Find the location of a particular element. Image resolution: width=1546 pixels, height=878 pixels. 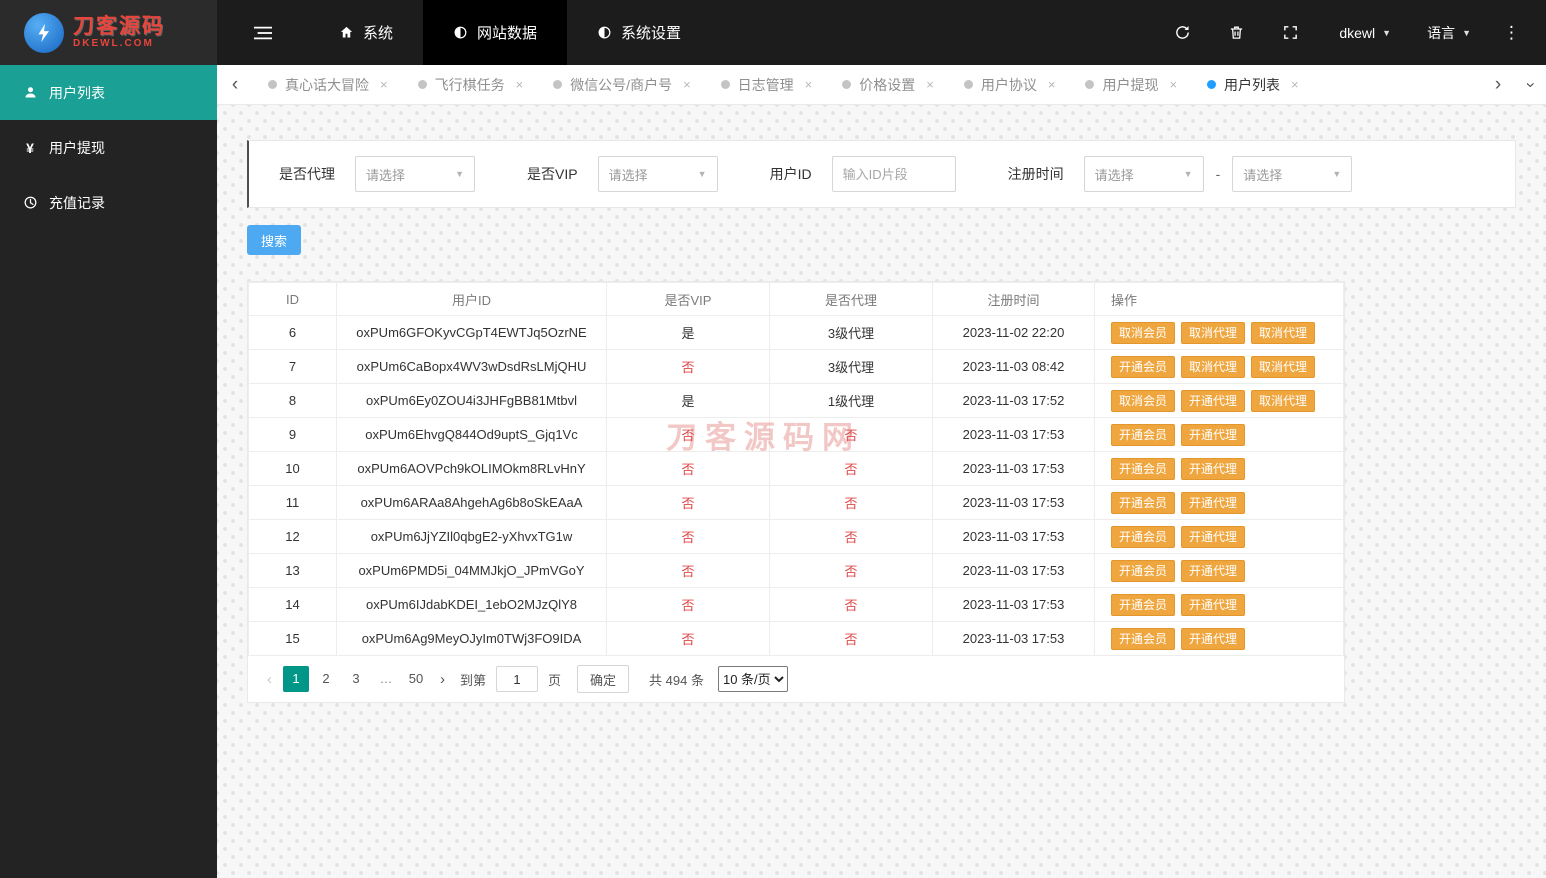

cell-regtime: 2023-11-03 17:53 is located at coordinates (1013, 536).